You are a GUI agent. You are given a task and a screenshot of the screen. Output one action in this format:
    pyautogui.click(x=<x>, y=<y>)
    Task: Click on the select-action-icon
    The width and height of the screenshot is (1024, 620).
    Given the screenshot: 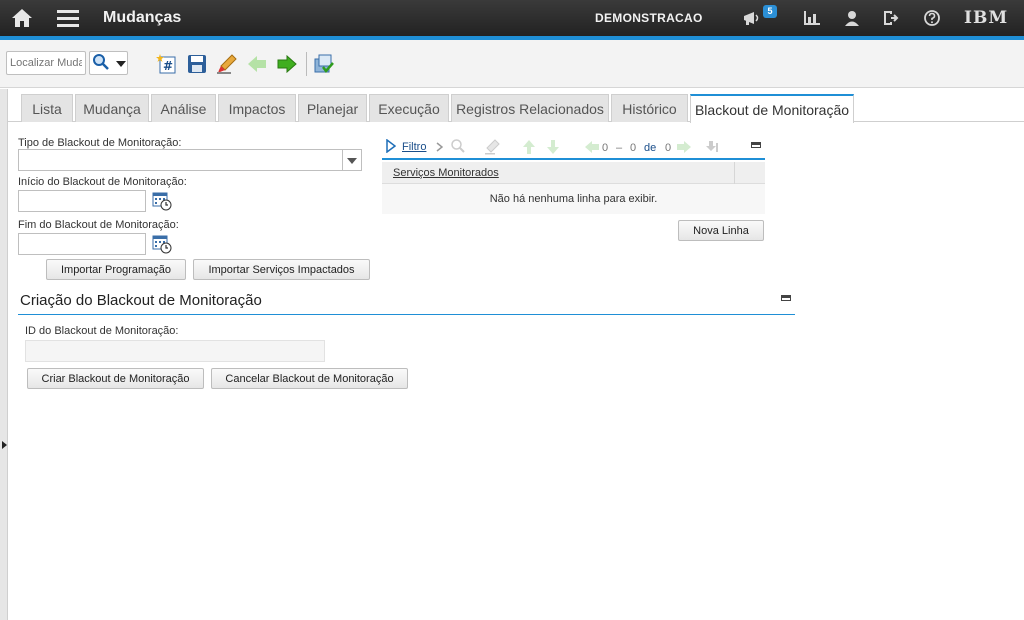 What is the action you would take?
    pyautogui.click(x=324, y=64)
    